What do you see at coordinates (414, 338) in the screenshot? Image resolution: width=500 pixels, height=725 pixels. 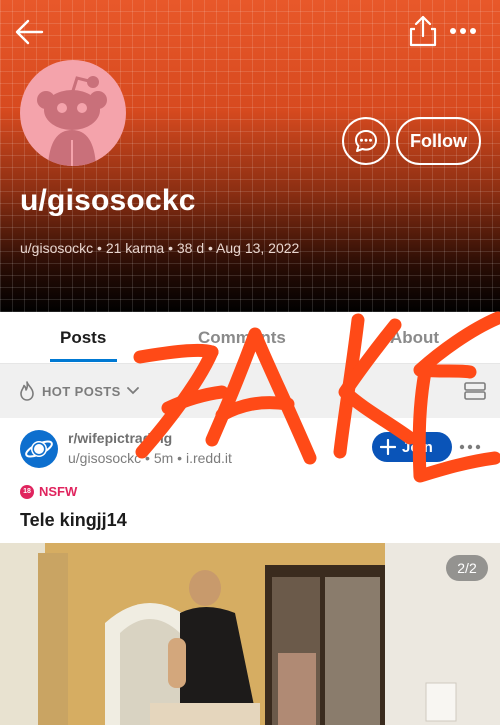 I see `tab-about: About` at bounding box center [414, 338].